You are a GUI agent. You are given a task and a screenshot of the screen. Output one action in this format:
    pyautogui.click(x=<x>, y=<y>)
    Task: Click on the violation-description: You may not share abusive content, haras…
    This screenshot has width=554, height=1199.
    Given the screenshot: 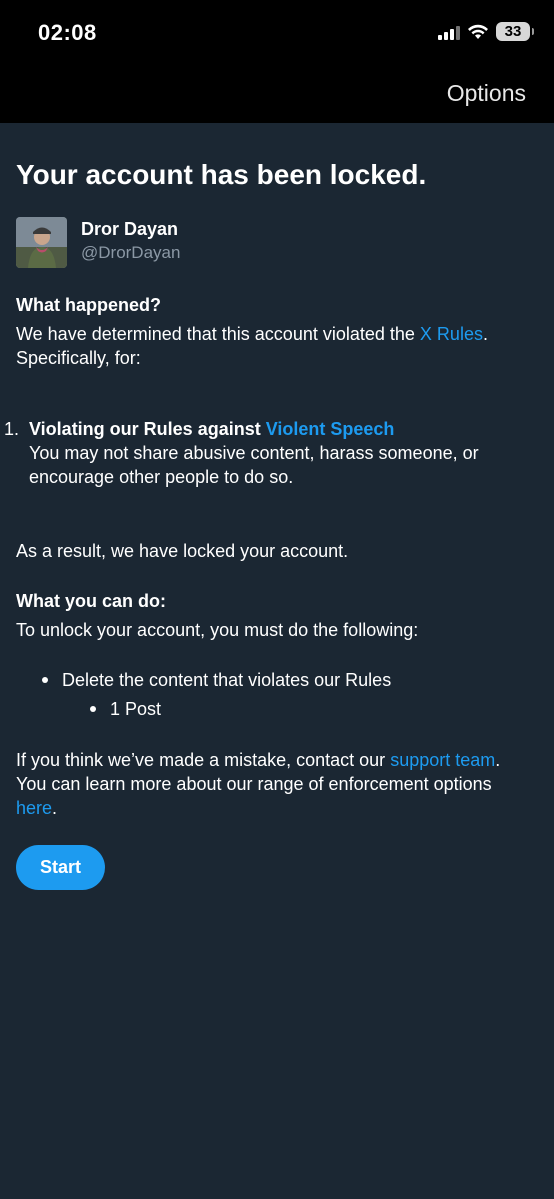 What is the action you would take?
    pyautogui.click(x=254, y=465)
    